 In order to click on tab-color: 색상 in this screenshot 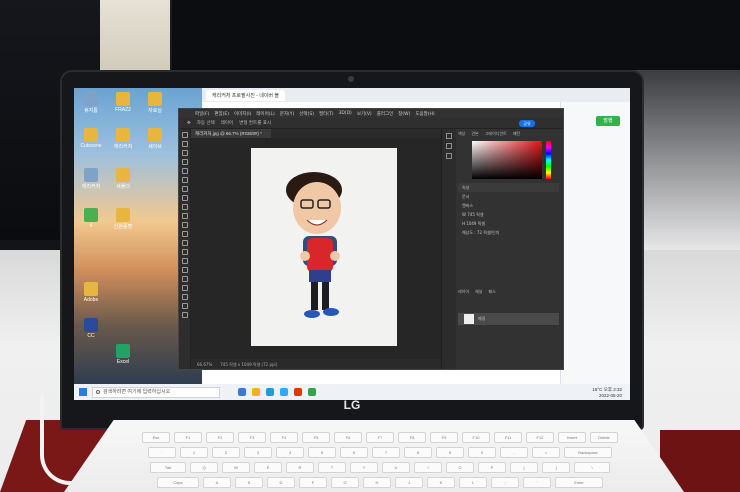, I will do `click(461, 134)`.